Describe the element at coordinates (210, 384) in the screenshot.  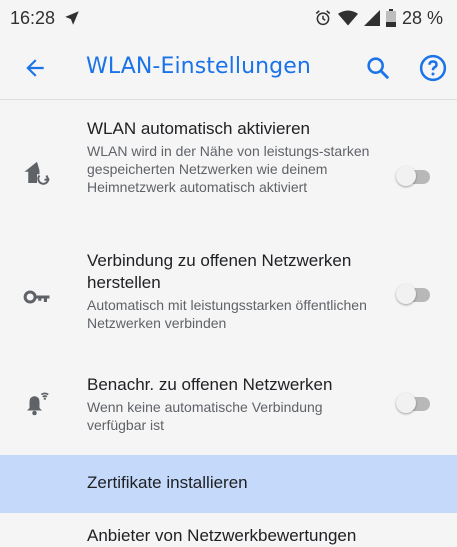
I see `setting-title: Benachr. zu offenen Netzwerken` at that location.